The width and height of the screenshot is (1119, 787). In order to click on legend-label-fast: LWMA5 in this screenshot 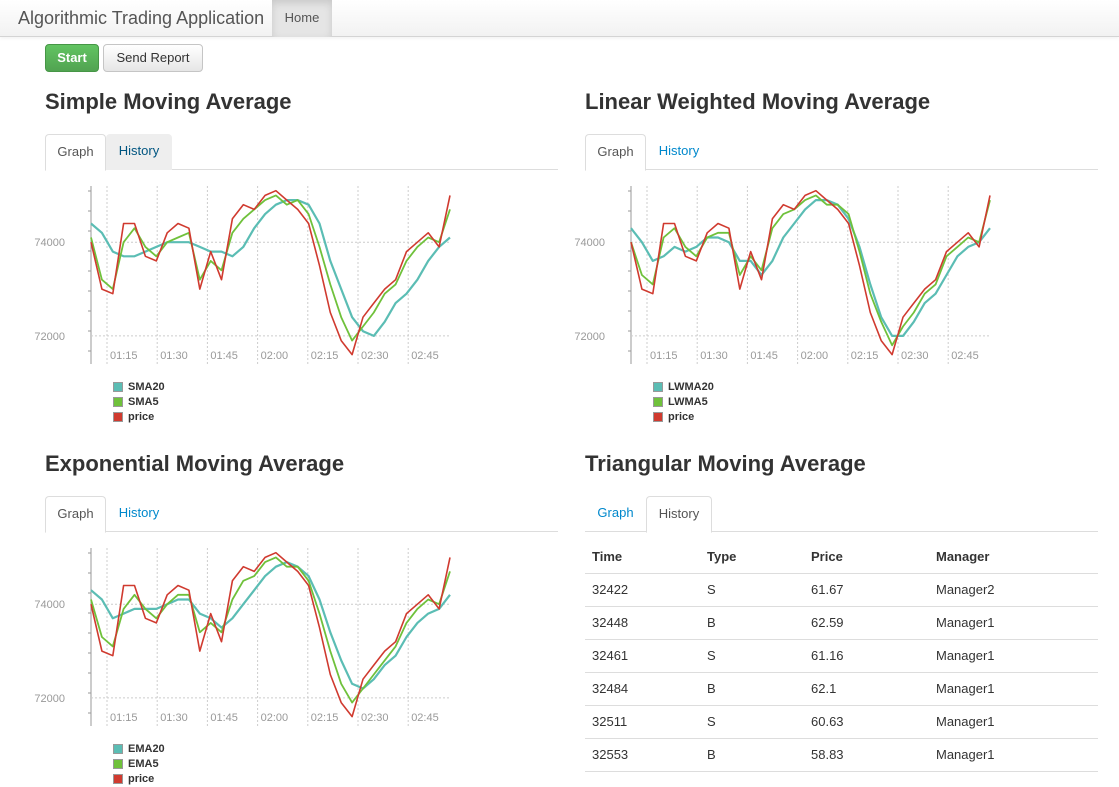, I will do `click(688, 401)`.